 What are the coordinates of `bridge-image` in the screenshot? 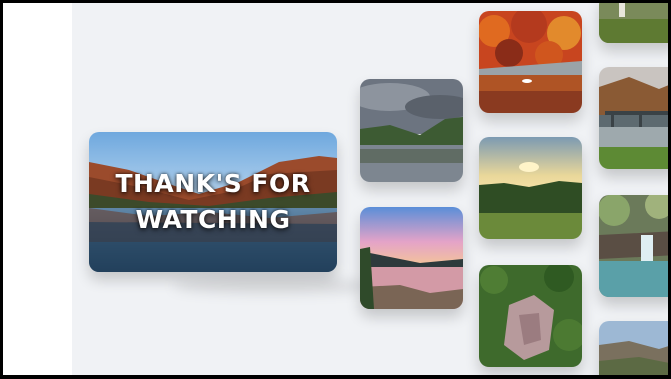 It's located at (633, 118).